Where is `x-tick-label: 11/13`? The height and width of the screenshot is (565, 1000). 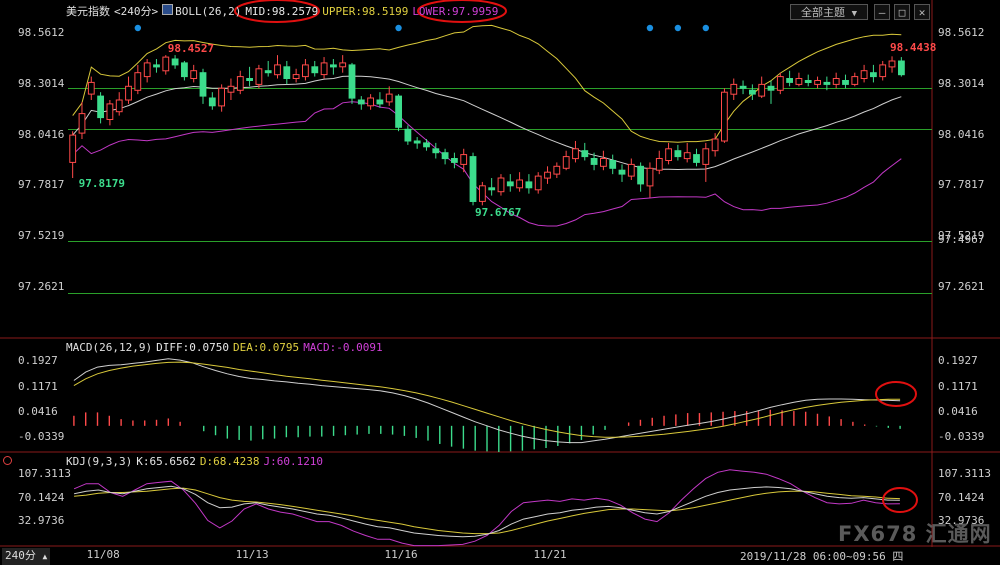
x-tick-label: 11/13 is located at coordinates (252, 554).